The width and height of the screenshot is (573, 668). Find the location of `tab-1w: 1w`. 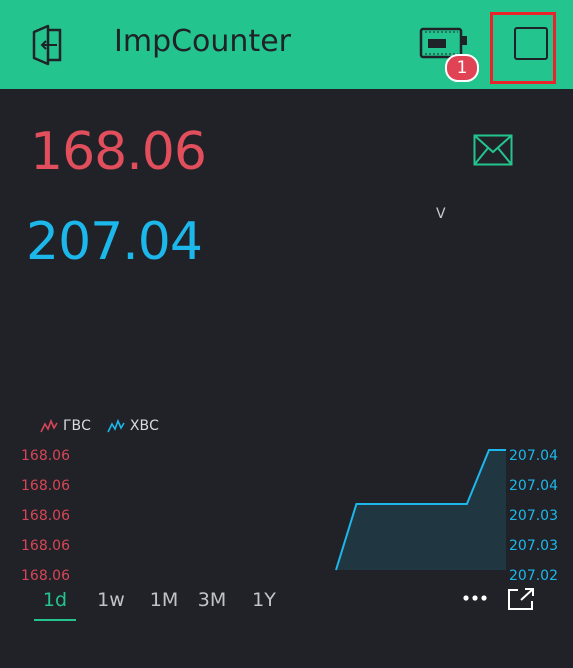

tab-1w: 1w is located at coordinates (111, 603).